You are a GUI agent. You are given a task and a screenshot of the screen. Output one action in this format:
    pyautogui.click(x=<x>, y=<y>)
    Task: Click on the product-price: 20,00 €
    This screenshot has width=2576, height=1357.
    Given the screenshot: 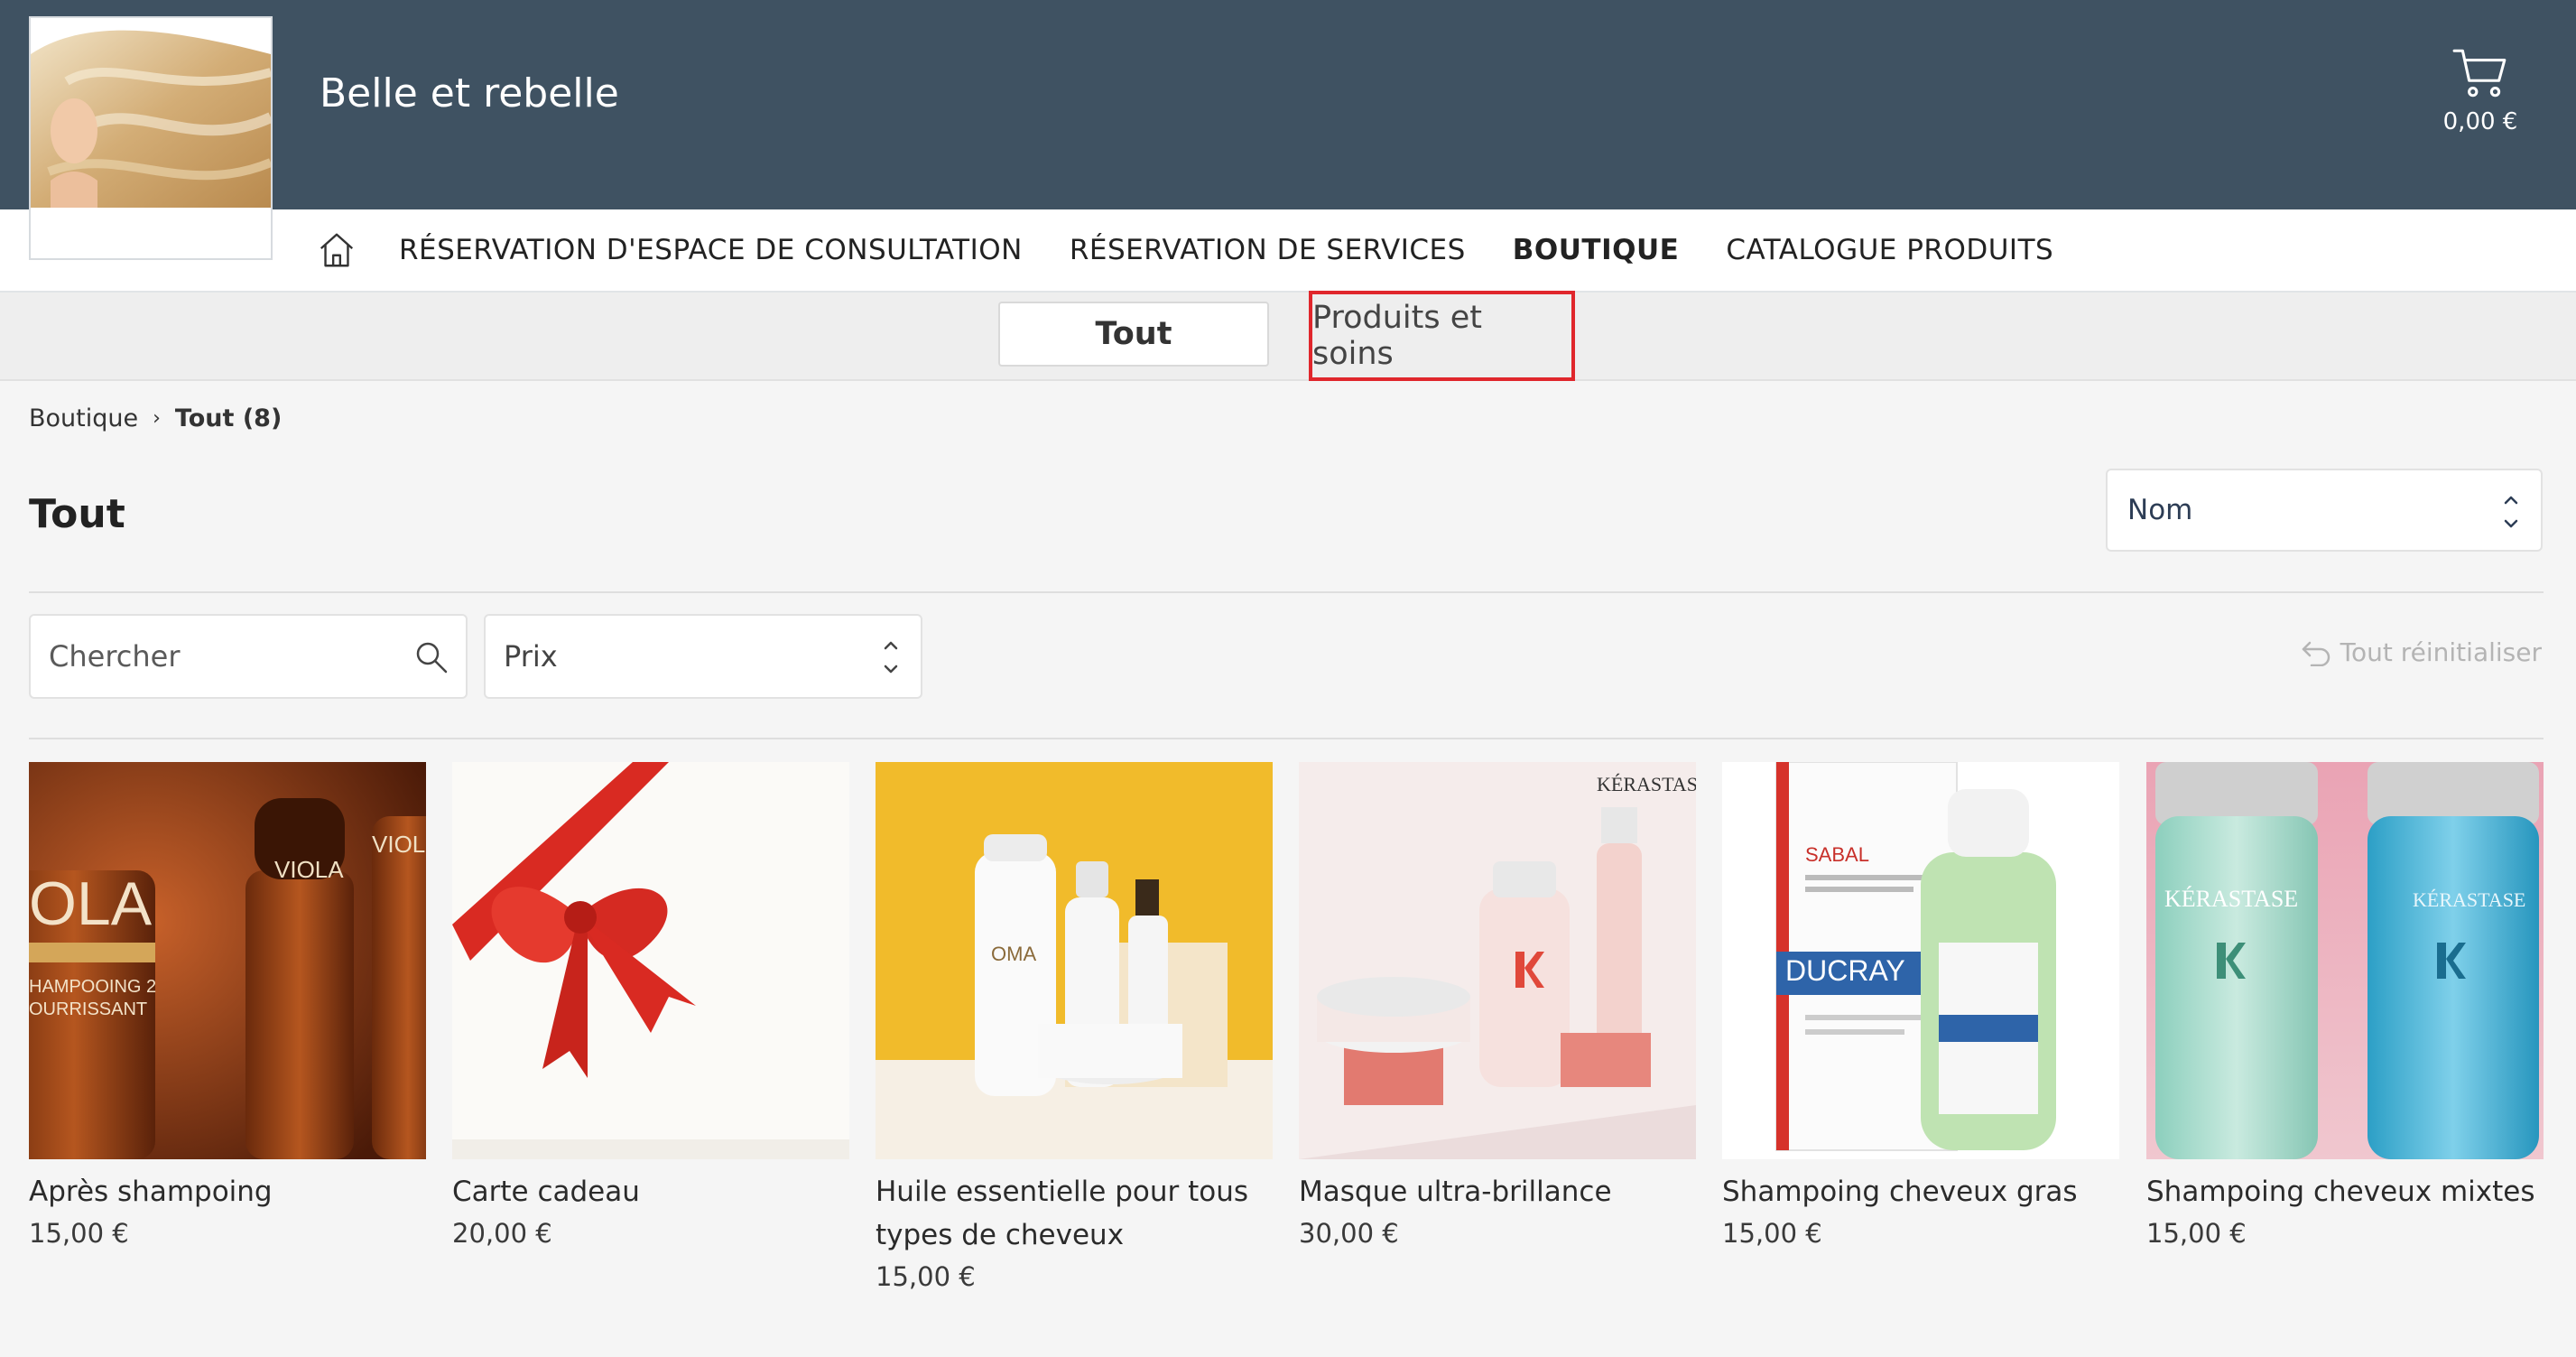 What is the action you would take?
    pyautogui.click(x=502, y=1233)
    